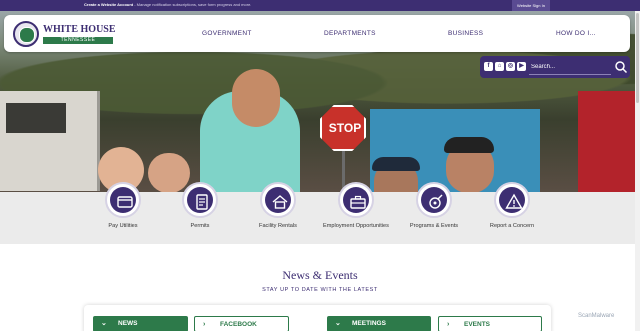  I want to click on instagram-icon: ◎, so click(510, 66).